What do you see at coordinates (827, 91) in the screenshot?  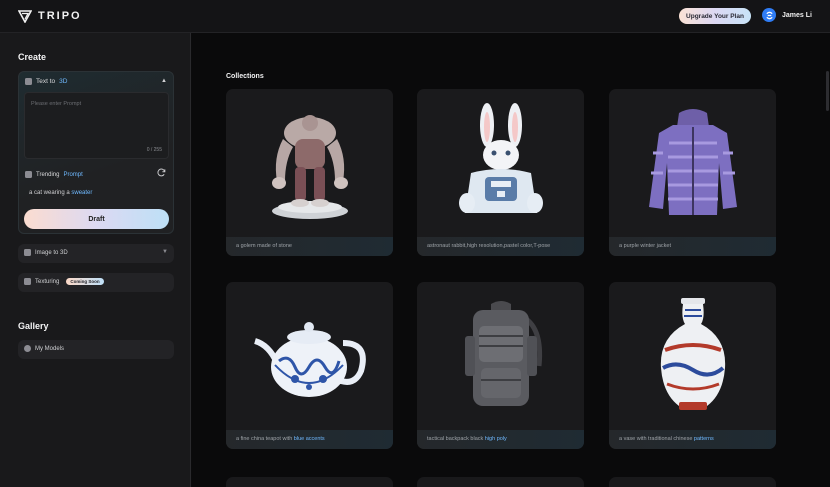 I see `scrollbar` at bounding box center [827, 91].